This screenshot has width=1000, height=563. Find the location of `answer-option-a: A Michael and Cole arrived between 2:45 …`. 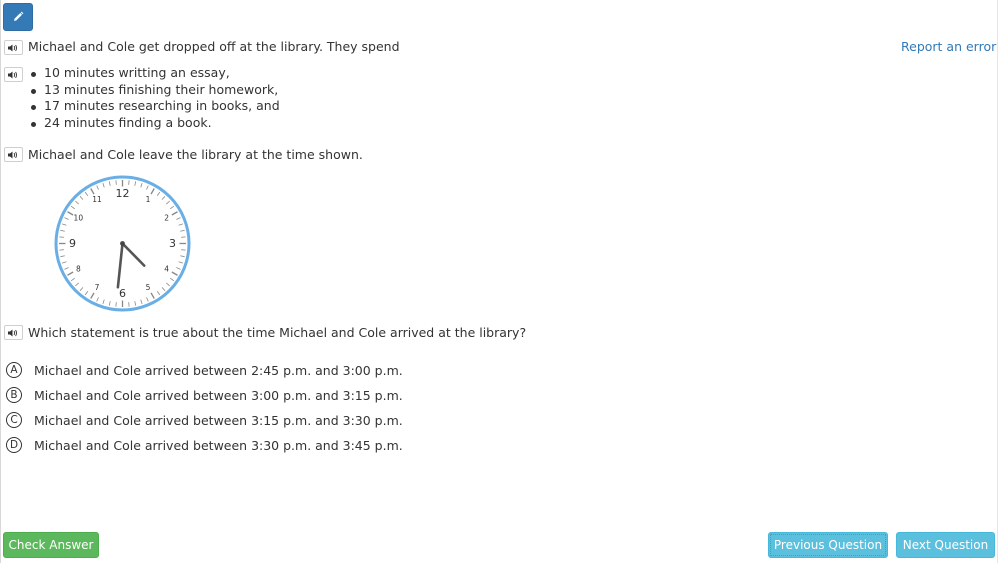

answer-option-a: A Michael and Cole arrived between 2:45 … is located at coordinates (204, 370).